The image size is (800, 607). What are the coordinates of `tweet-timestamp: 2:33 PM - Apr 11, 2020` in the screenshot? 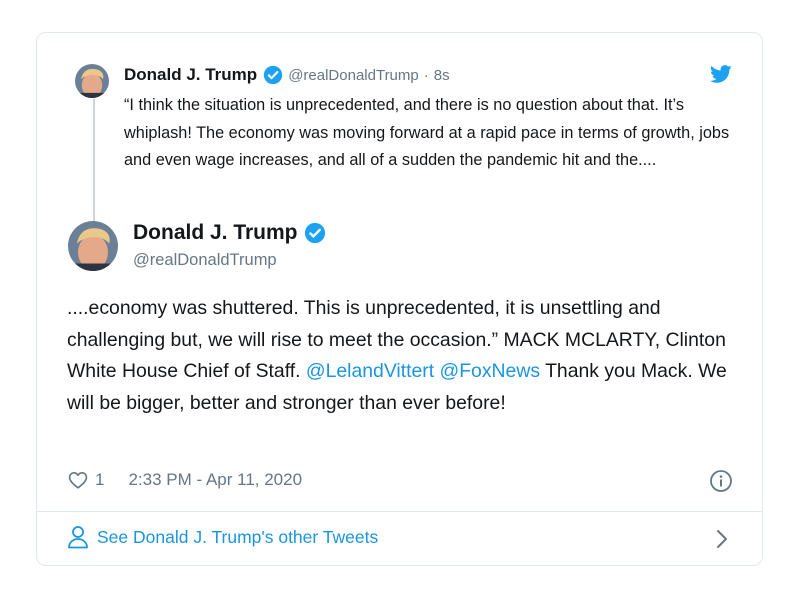 It's located at (215, 480).